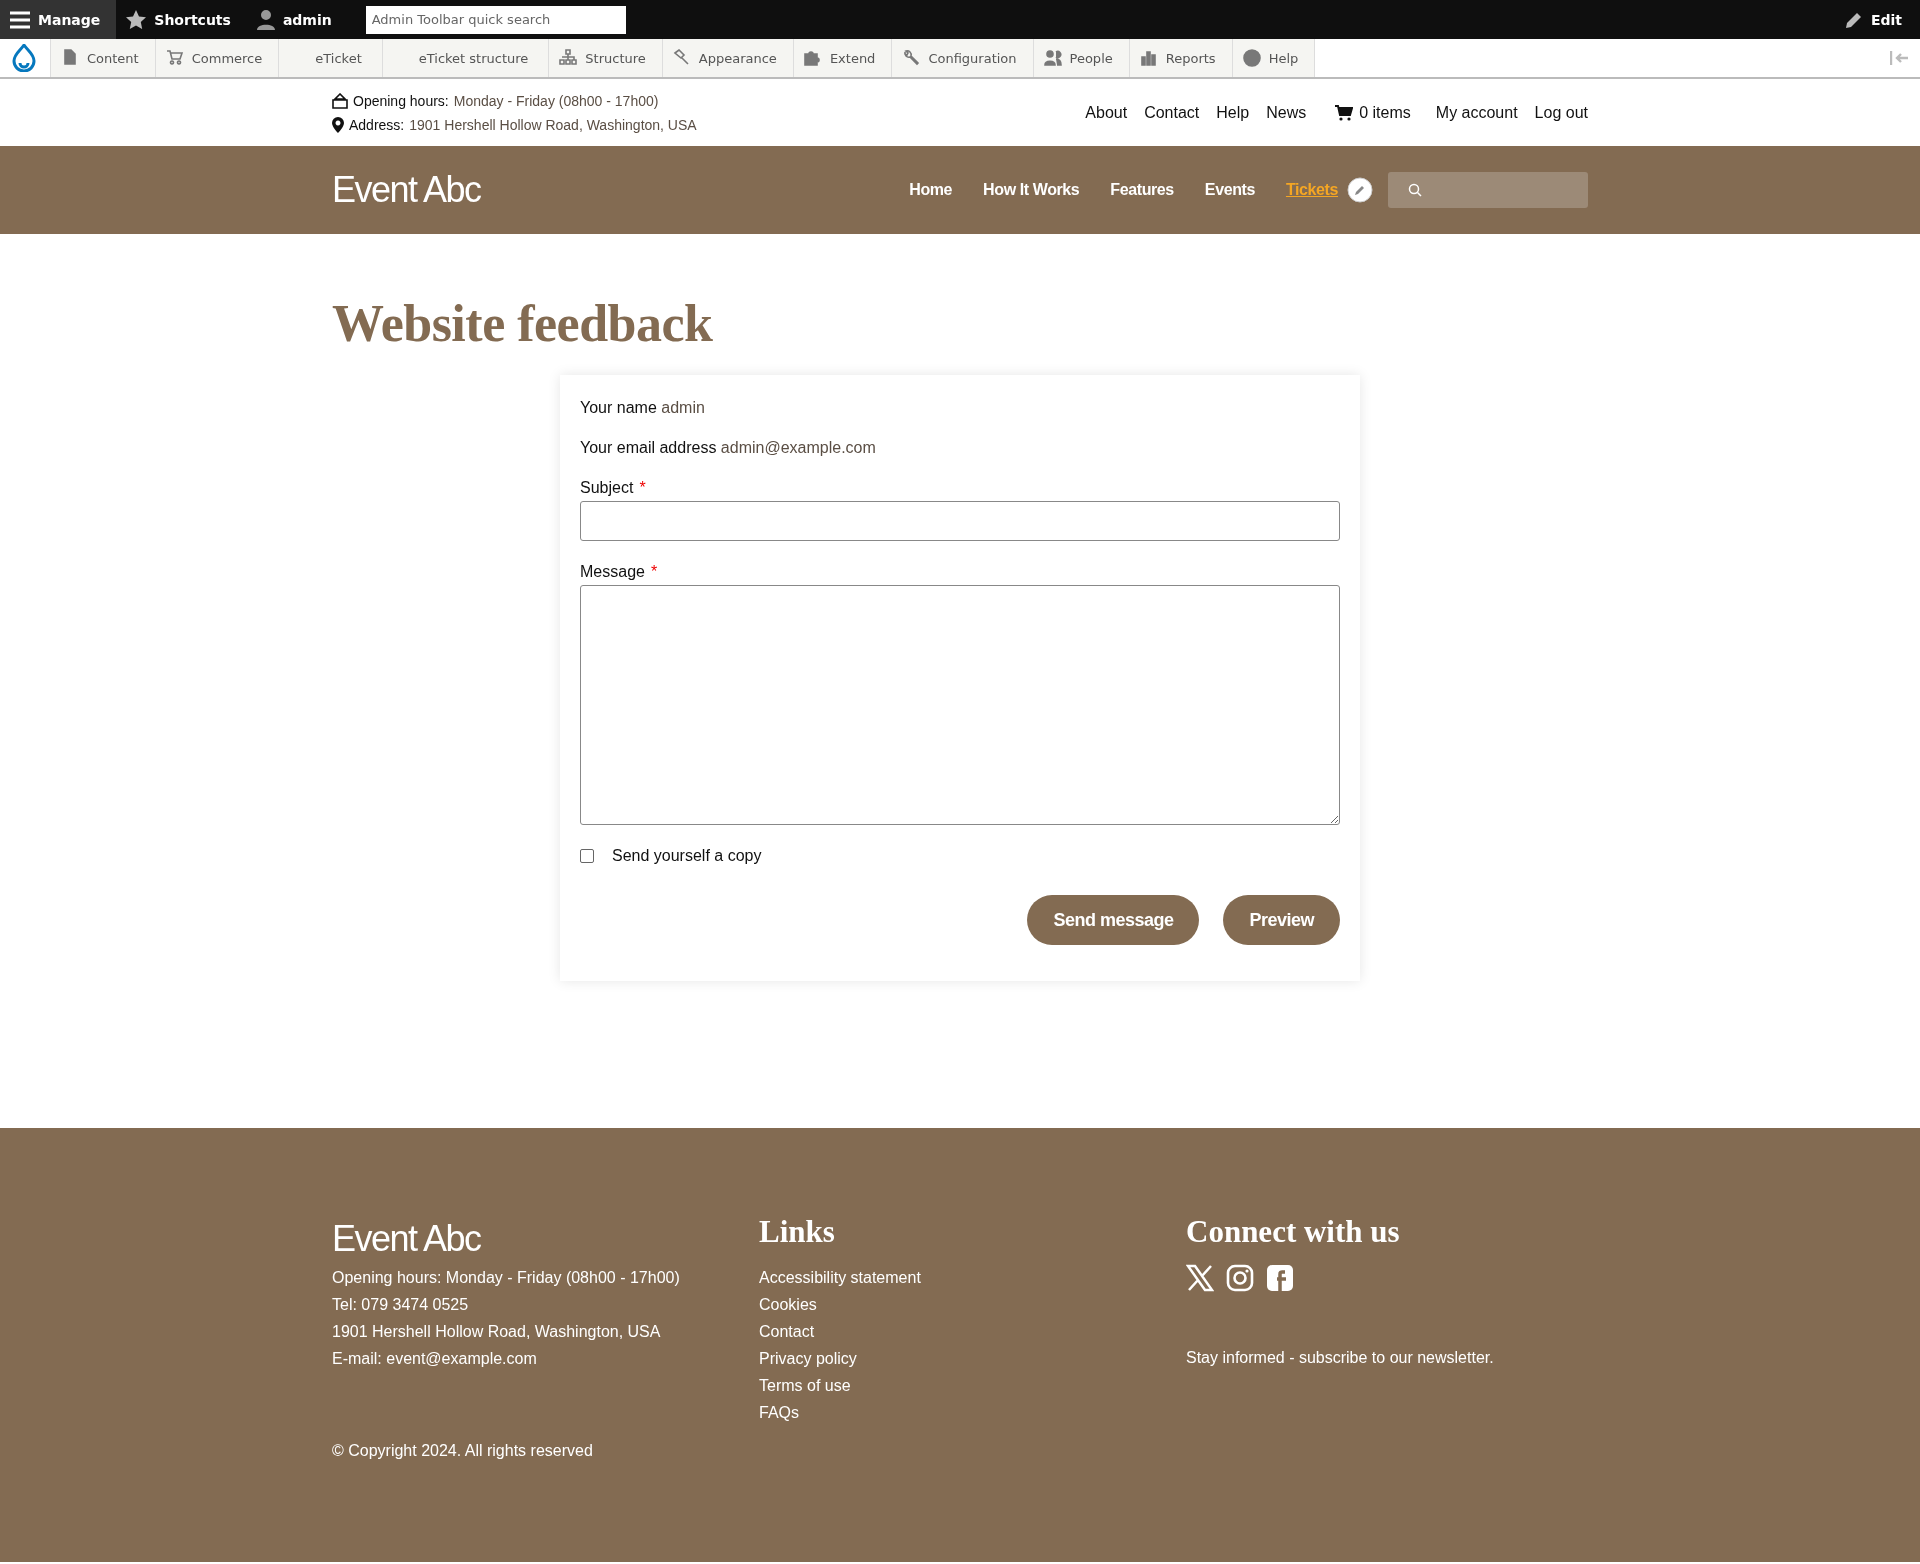  What do you see at coordinates (465, 58) in the screenshot?
I see `toolbar-menu-item: eTicket structure` at bounding box center [465, 58].